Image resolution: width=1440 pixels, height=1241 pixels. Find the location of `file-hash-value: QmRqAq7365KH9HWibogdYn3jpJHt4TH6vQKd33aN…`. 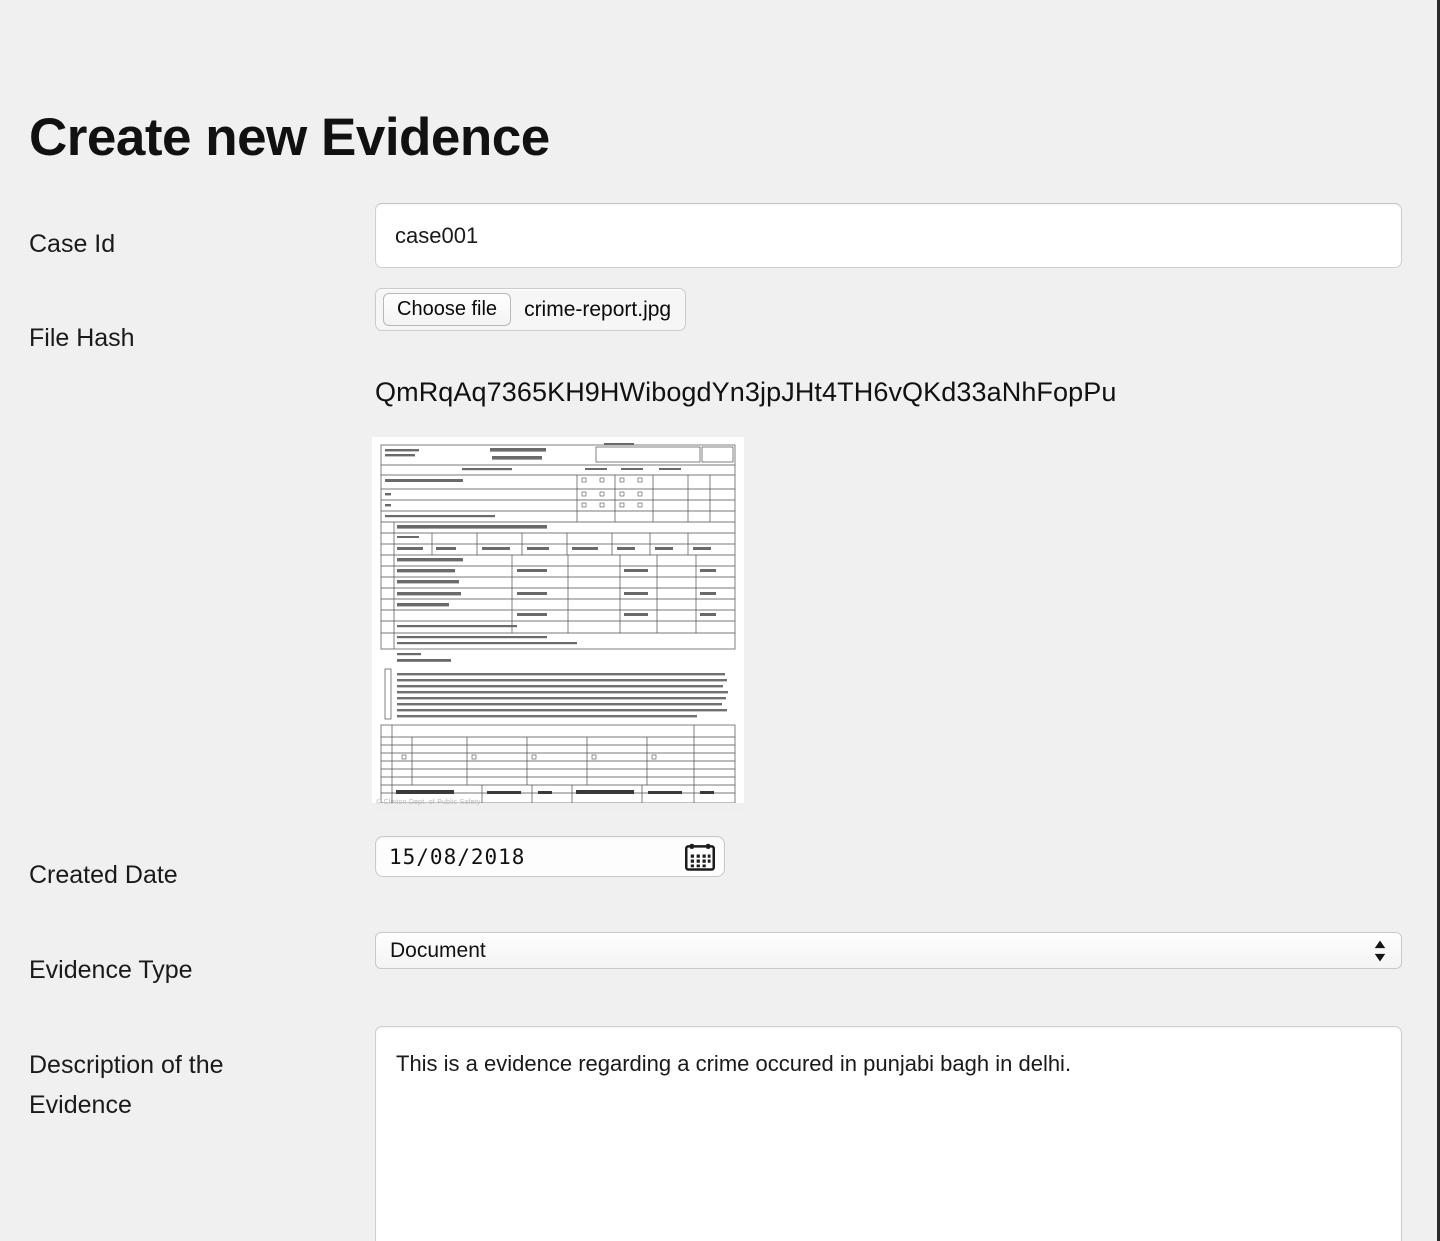

file-hash-value: QmRqAq7365KH9HWibogdYn3jpJHt4TH6vQKd33aN… is located at coordinates (746, 392).